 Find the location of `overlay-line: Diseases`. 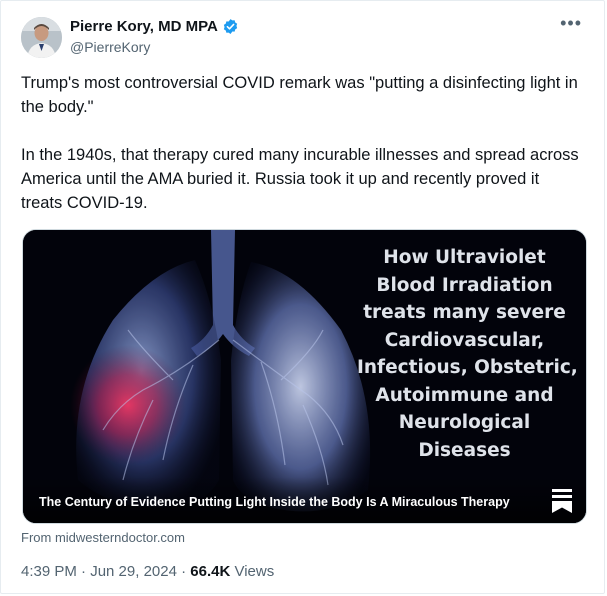

overlay-line: Diseases is located at coordinates (464, 450).